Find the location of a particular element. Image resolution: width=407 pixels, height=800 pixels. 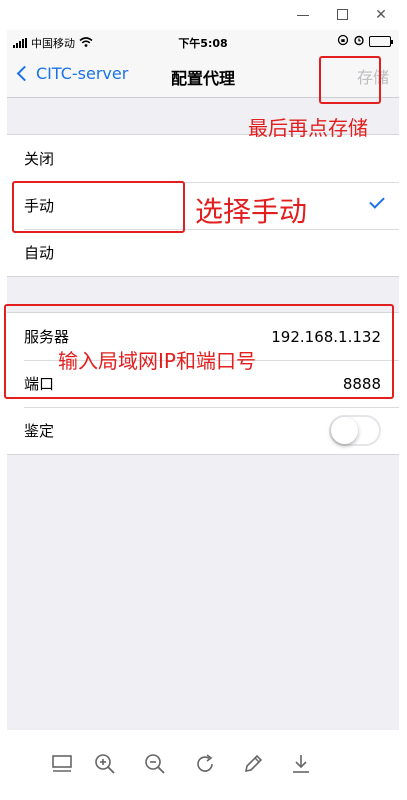

auth-row: 鉴定 is located at coordinates (203, 430).